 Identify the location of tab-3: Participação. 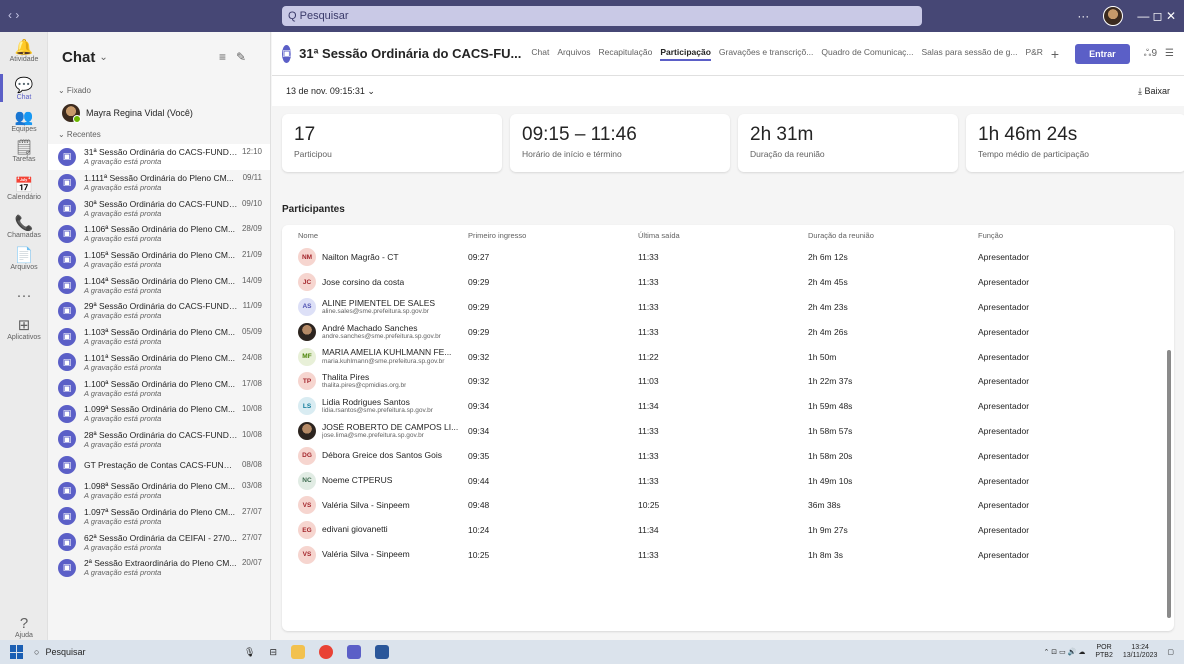
(685, 54).